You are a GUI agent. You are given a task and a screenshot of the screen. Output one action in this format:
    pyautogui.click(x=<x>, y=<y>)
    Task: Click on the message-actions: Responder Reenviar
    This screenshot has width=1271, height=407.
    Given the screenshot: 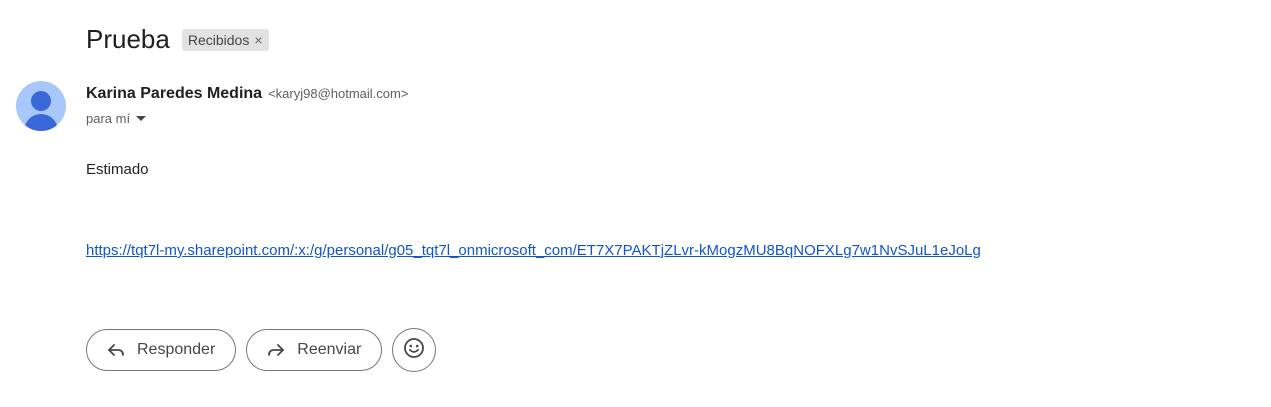 What is the action you would take?
    pyautogui.click(x=261, y=350)
    